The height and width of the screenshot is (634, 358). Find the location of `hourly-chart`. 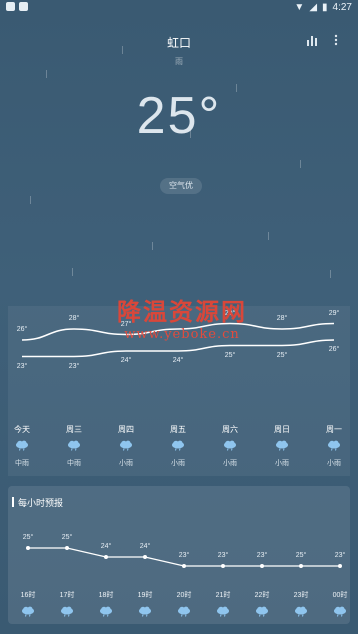

hourly-chart is located at coordinates (184, 557).